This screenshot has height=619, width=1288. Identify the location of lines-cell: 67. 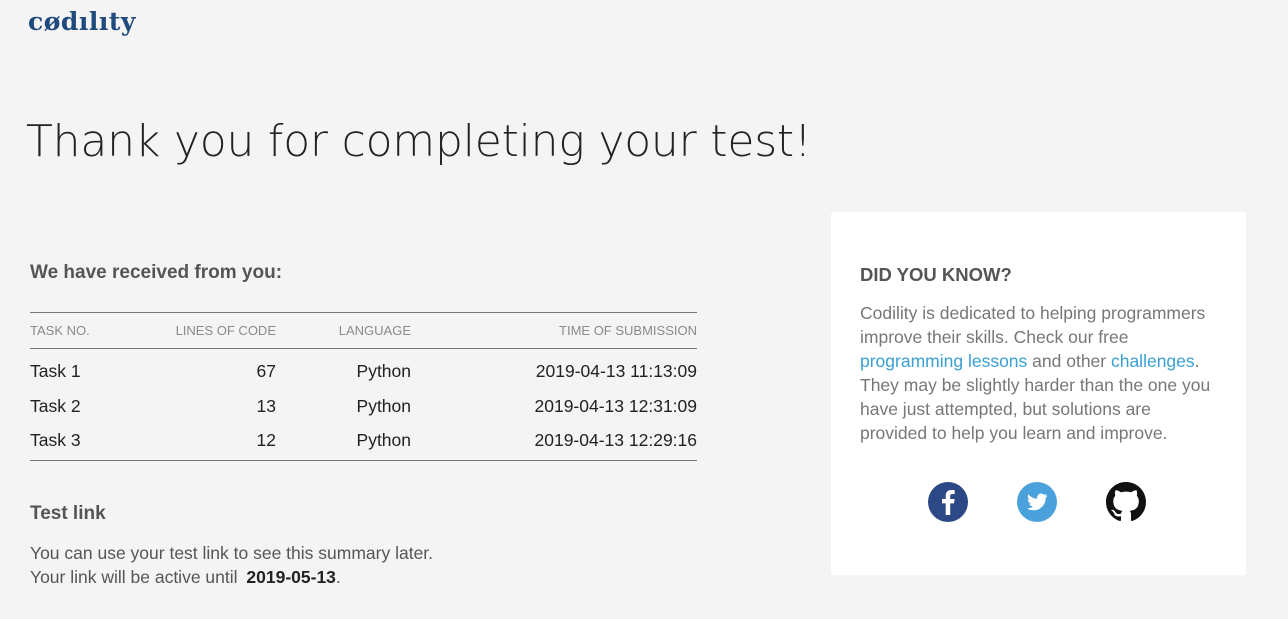
(266, 371).